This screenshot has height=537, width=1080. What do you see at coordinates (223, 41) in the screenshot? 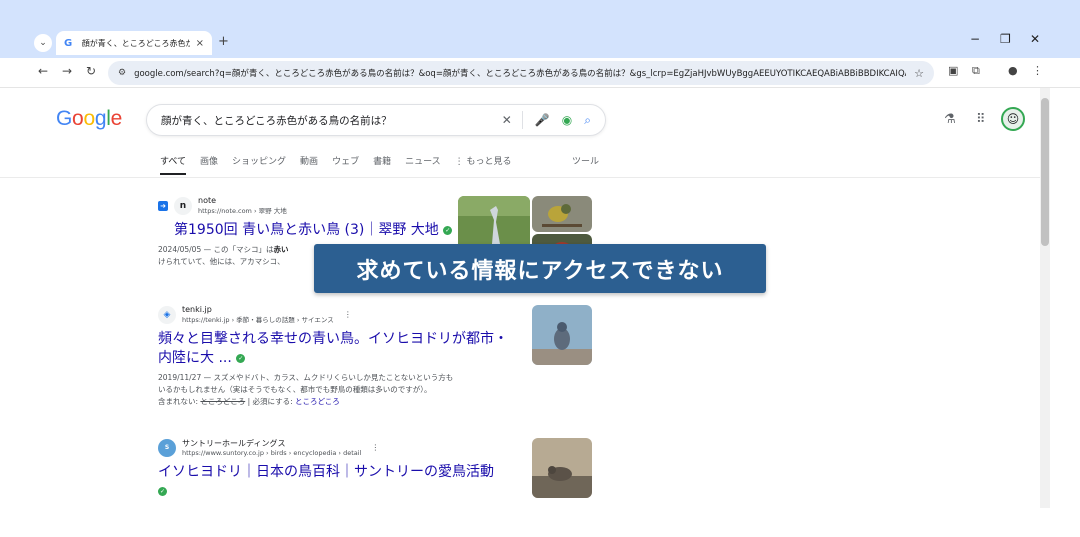
I see `new-tab-button: +` at bounding box center [223, 41].